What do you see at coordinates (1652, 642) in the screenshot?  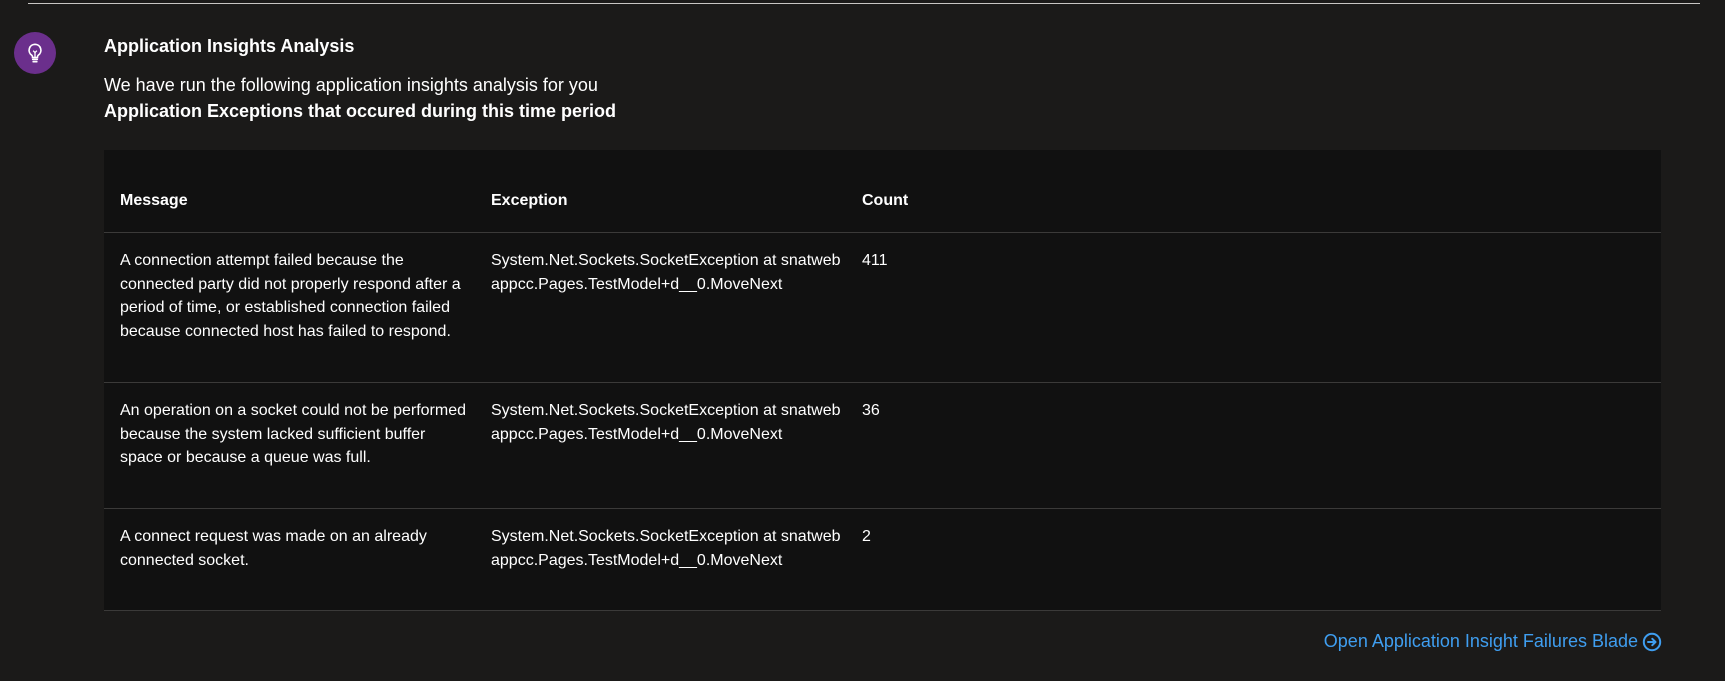 I see `arrow-circle-right-icon` at bounding box center [1652, 642].